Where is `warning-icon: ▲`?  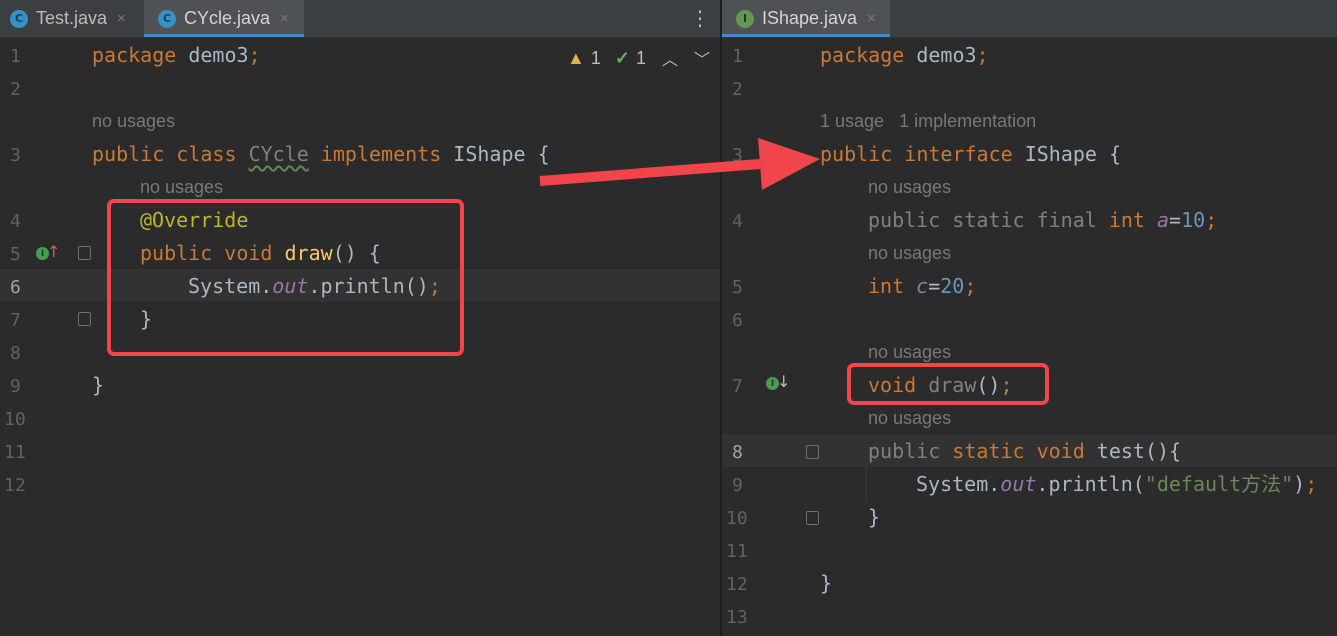 warning-icon: ▲ is located at coordinates (576, 57).